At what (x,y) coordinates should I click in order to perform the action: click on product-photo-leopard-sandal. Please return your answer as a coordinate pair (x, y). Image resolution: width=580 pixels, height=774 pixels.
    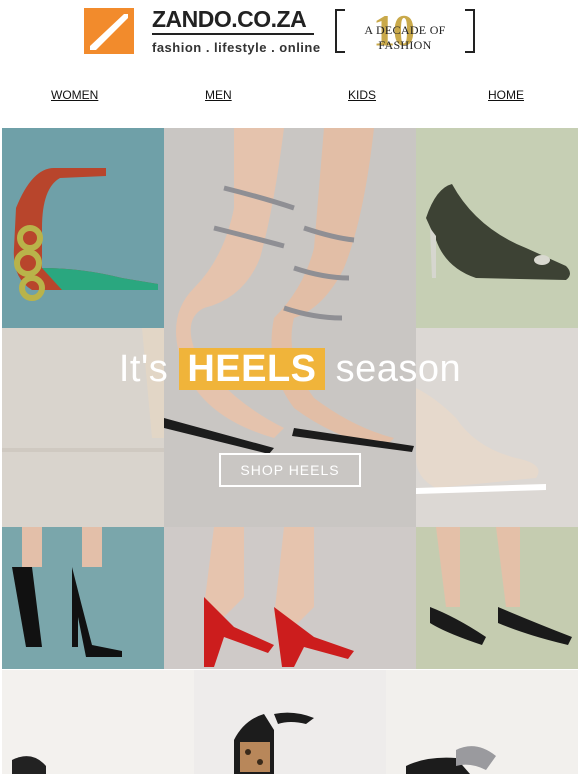
    Looking at the image, I should click on (290, 722).